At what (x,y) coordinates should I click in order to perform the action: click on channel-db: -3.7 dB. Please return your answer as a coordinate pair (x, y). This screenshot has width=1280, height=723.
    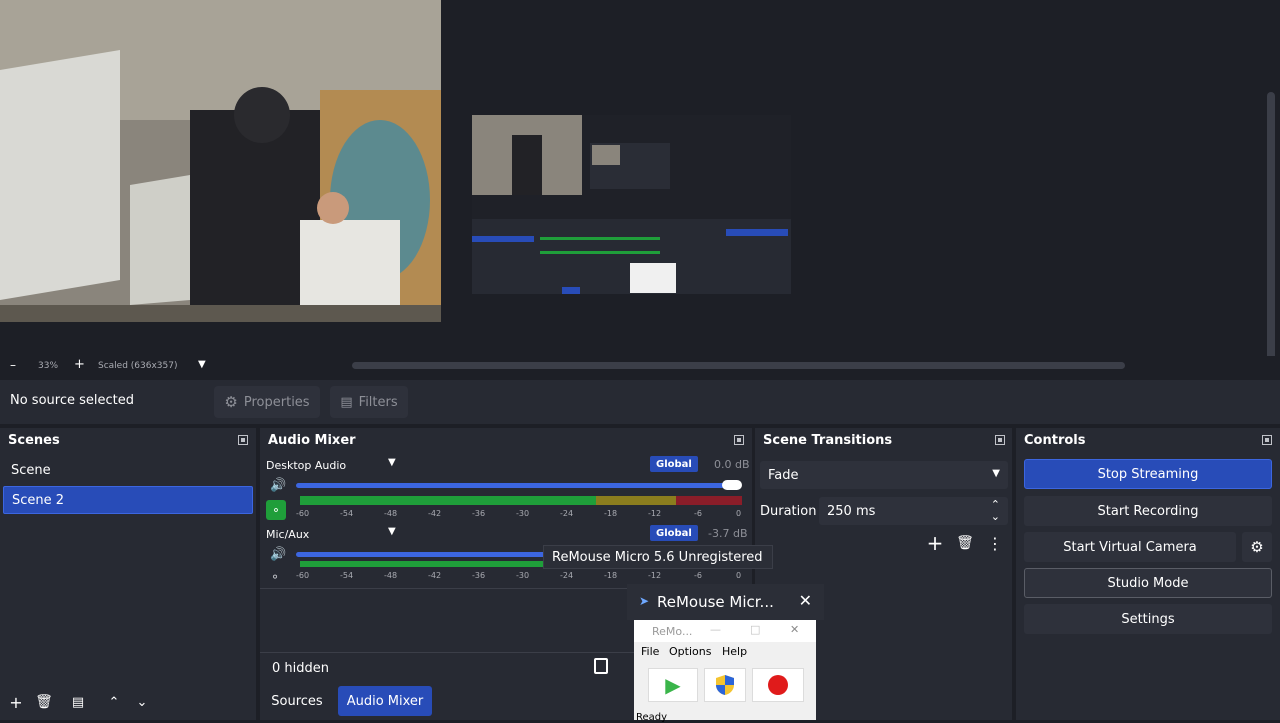
    Looking at the image, I should click on (728, 533).